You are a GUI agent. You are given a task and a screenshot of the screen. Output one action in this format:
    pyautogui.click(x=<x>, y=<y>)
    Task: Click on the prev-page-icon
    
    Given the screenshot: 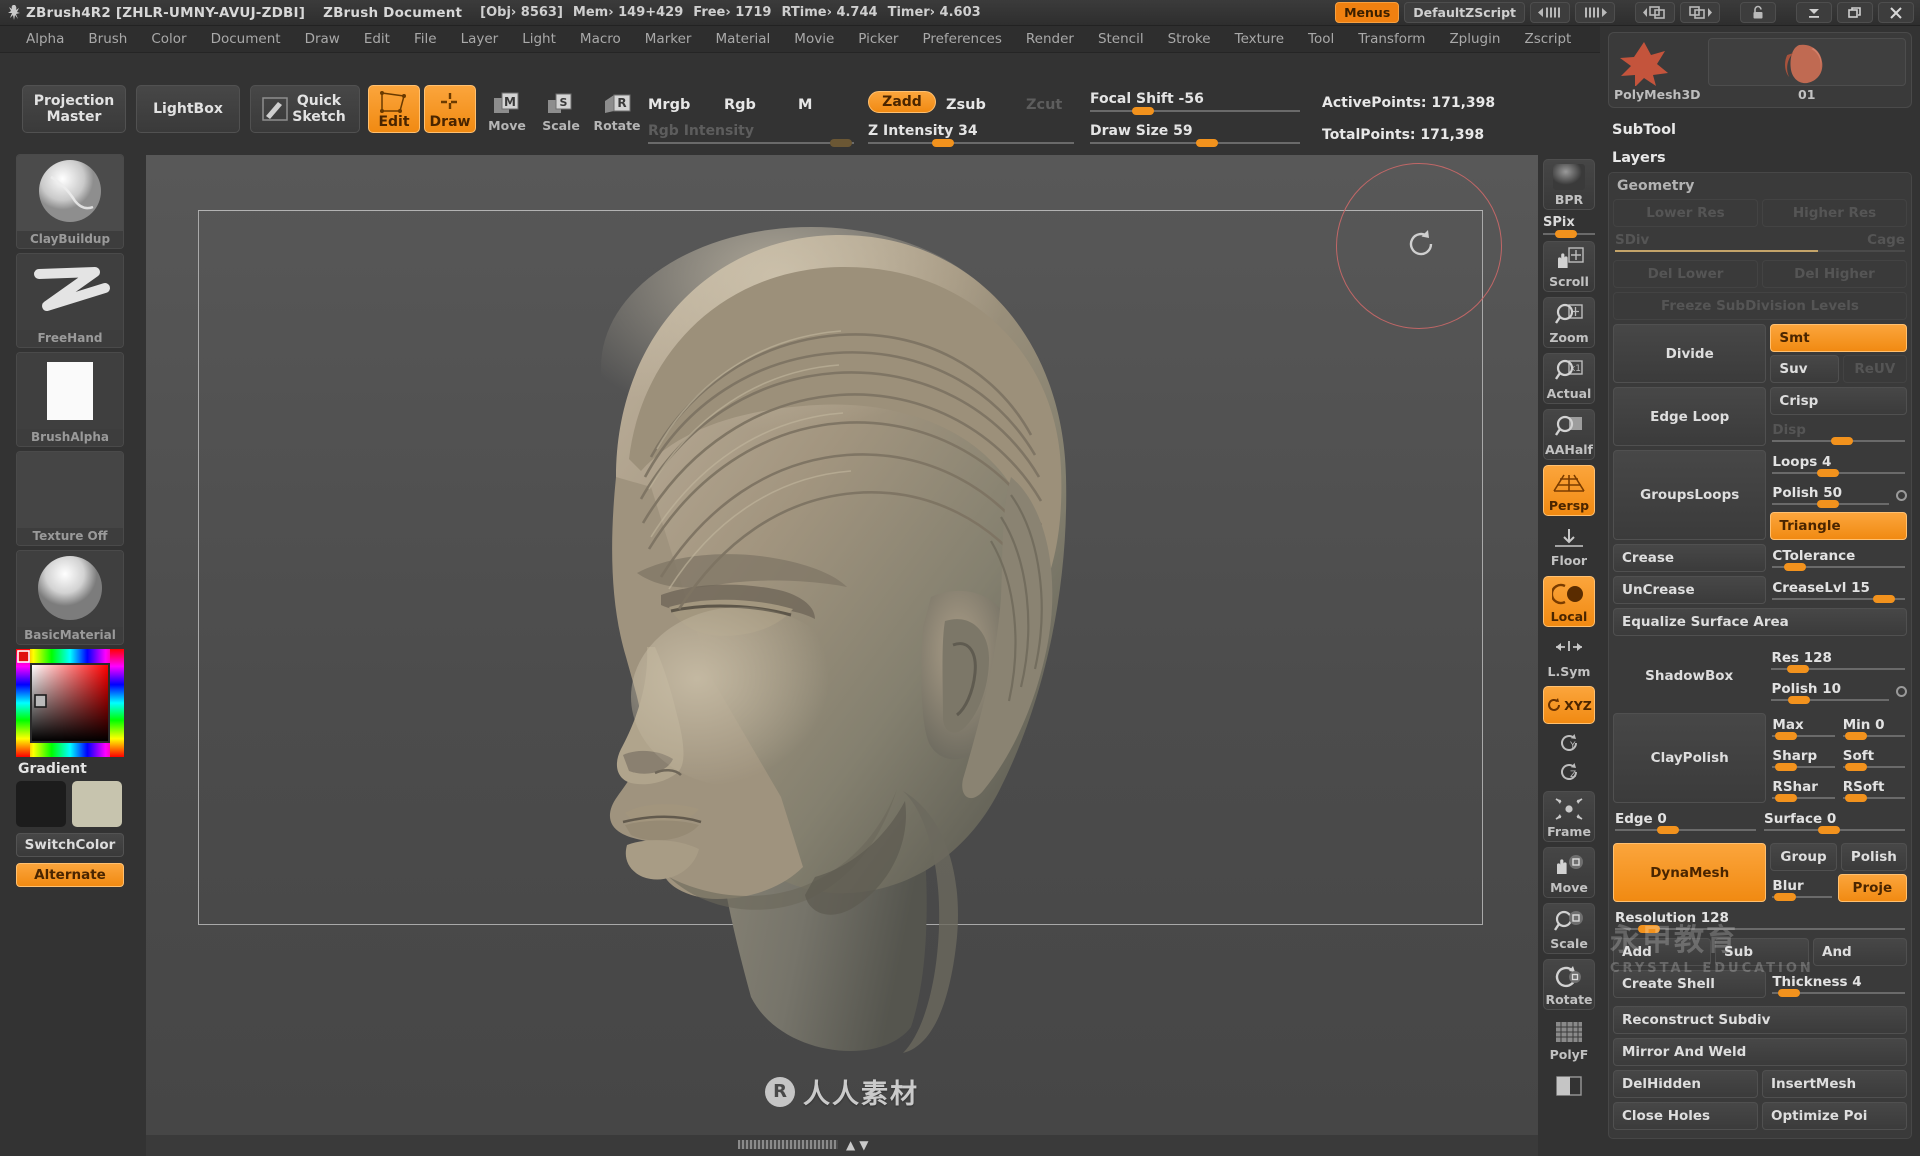 What is the action you would take?
    pyautogui.click(x=1550, y=12)
    